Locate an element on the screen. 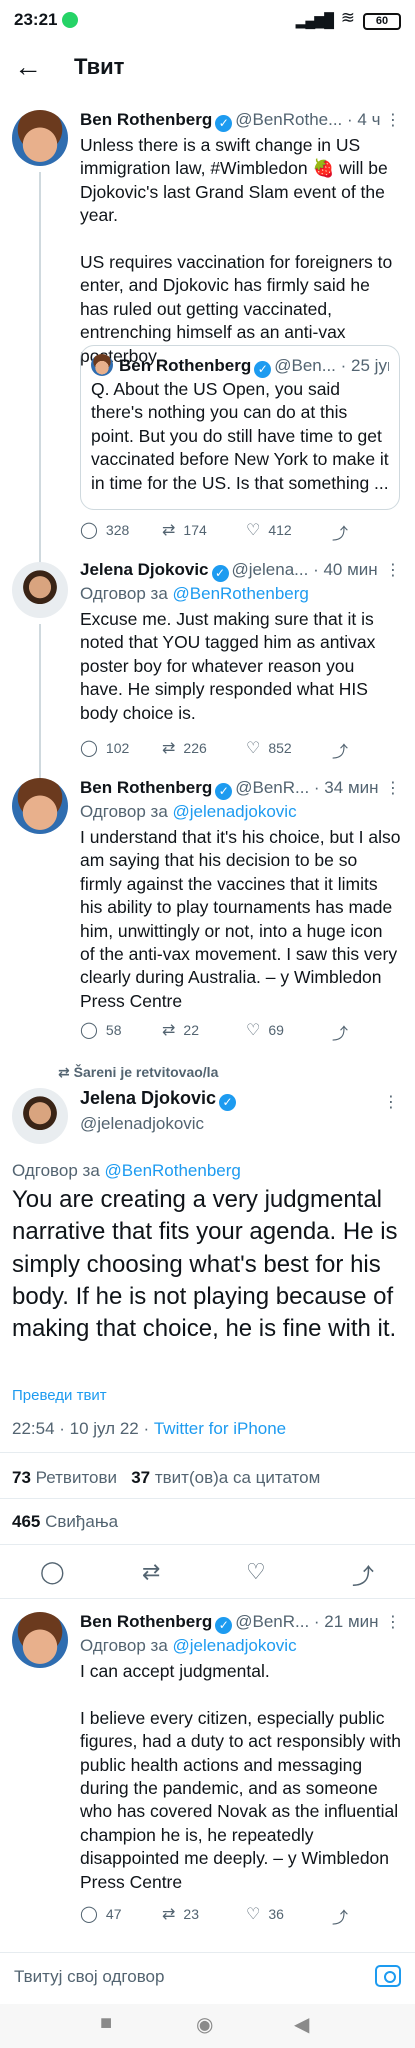 Image resolution: width=415 pixels, height=2048 pixels. main-author-name: Jelena Djokovic ✓ is located at coordinates (159, 1099).